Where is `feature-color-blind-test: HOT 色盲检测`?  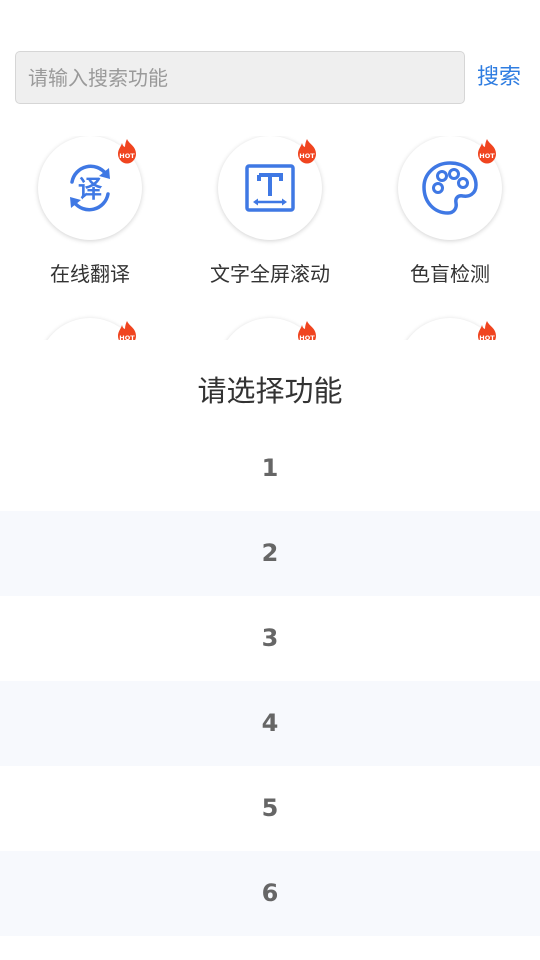
feature-color-blind-test: HOT 色盲检测 is located at coordinates (450, 211).